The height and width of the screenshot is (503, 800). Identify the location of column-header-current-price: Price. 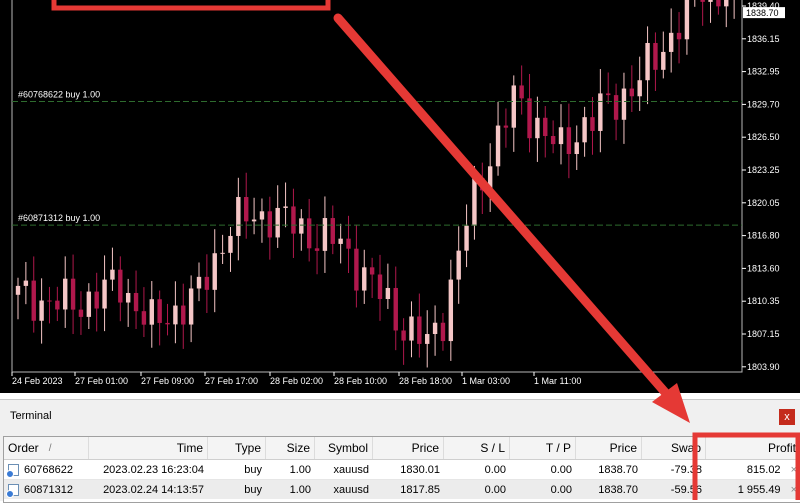
(609, 448).